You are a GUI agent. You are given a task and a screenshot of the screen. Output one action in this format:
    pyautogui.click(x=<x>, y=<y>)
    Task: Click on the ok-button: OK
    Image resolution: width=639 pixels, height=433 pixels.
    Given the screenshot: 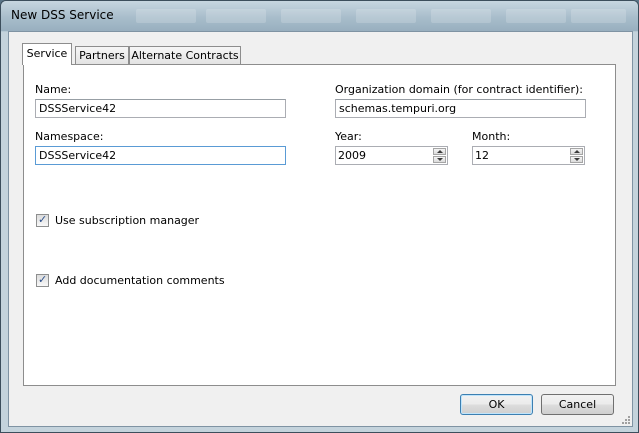 What is the action you would take?
    pyautogui.click(x=496, y=404)
    